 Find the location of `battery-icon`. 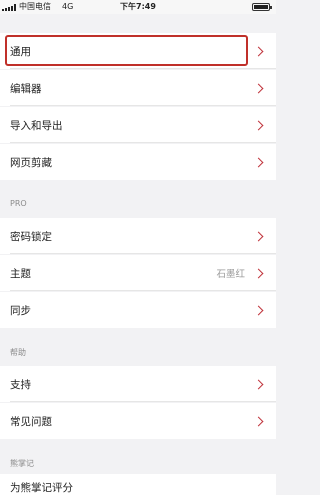

battery-icon is located at coordinates (262, 7).